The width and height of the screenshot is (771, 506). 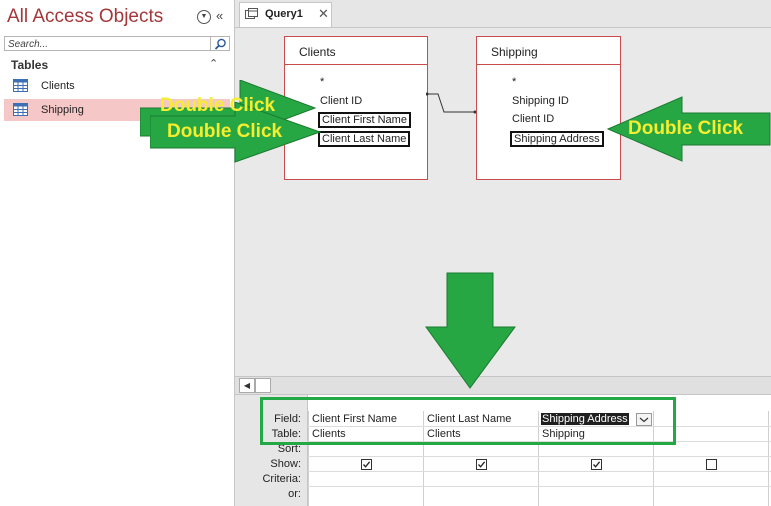 I want to click on tab-query1: Query1 ✕, so click(x=285, y=14).